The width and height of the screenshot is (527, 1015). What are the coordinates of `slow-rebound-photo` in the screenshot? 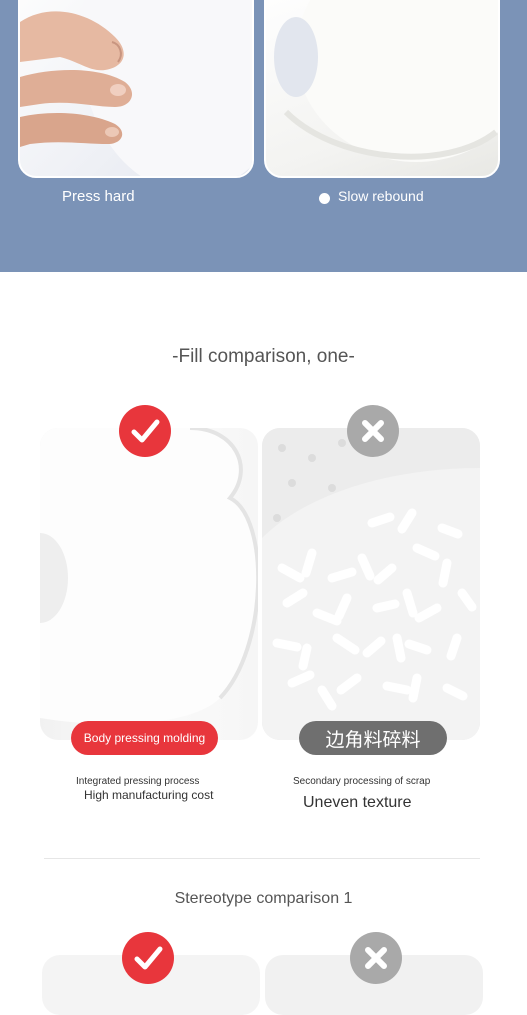 It's located at (382, 89).